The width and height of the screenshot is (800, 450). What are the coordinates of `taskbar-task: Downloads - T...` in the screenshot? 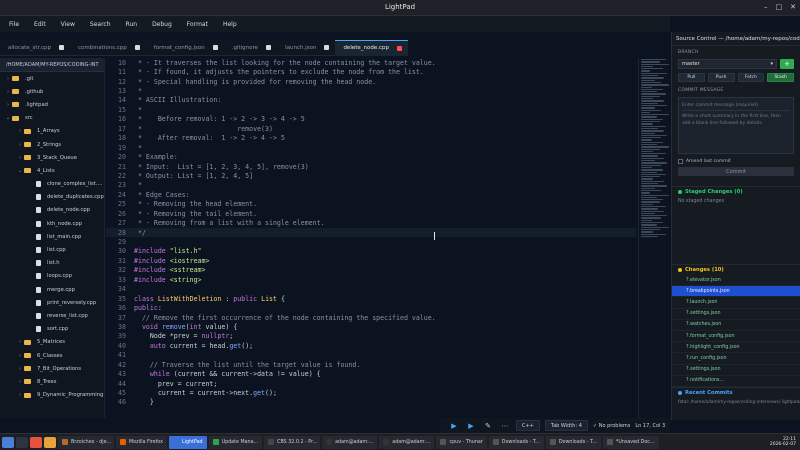 It's located at (573, 442).